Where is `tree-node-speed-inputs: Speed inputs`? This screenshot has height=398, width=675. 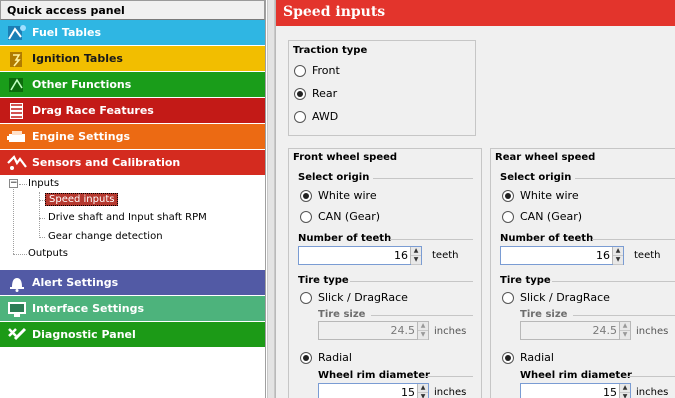 tree-node-speed-inputs: Speed inputs is located at coordinates (82, 200).